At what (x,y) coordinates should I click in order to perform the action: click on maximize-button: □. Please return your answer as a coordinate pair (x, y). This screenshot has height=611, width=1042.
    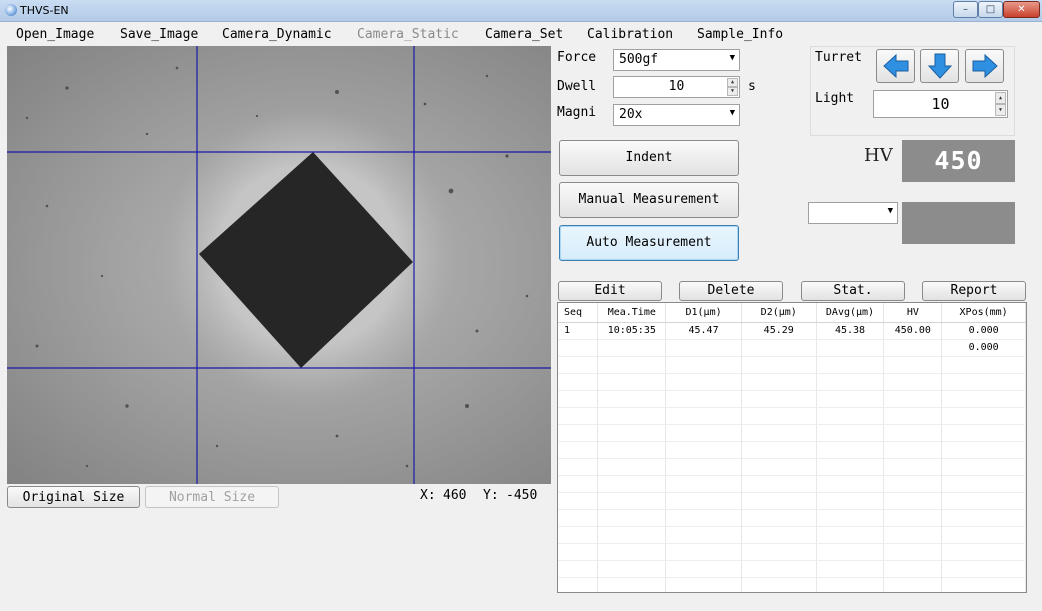
    Looking at the image, I should click on (990, 9).